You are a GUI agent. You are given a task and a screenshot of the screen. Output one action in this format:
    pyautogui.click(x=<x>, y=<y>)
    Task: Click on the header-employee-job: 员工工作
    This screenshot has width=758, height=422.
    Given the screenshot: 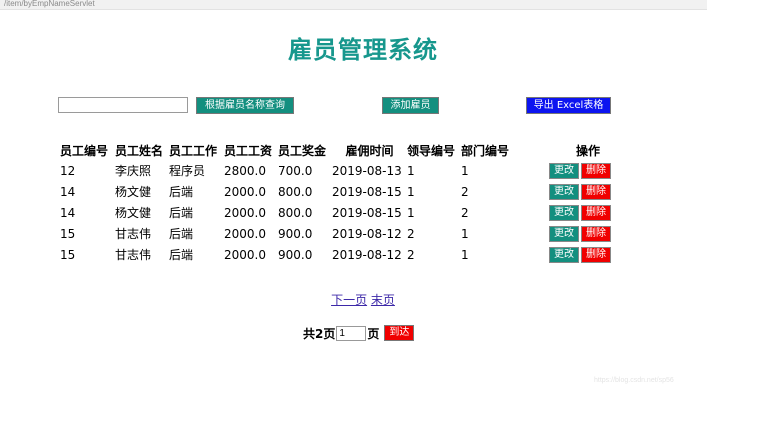 What is the action you would take?
    pyautogui.click(x=193, y=151)
    